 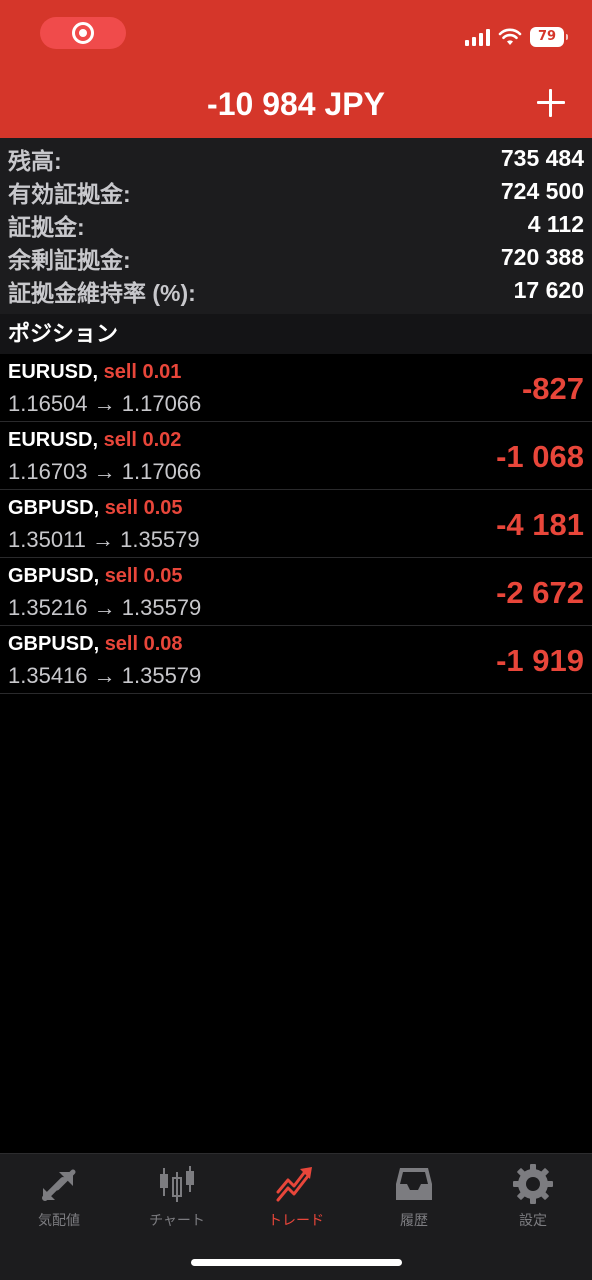 I want to click on position-side-volume: sell 0.01, so click(x=142, y=372).